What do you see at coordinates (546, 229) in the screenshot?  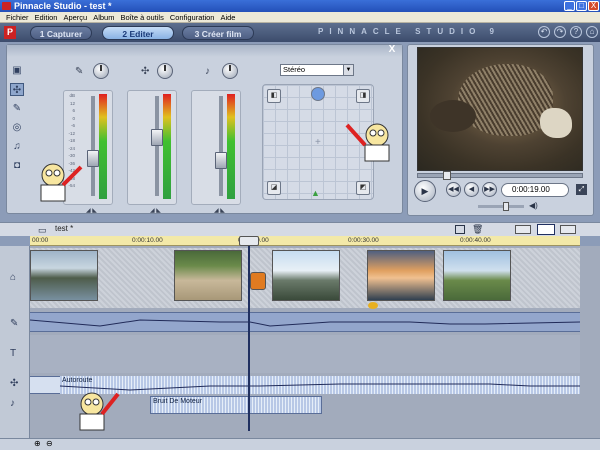 I see `timeline-view-icon` at bounding box center [546, 229].